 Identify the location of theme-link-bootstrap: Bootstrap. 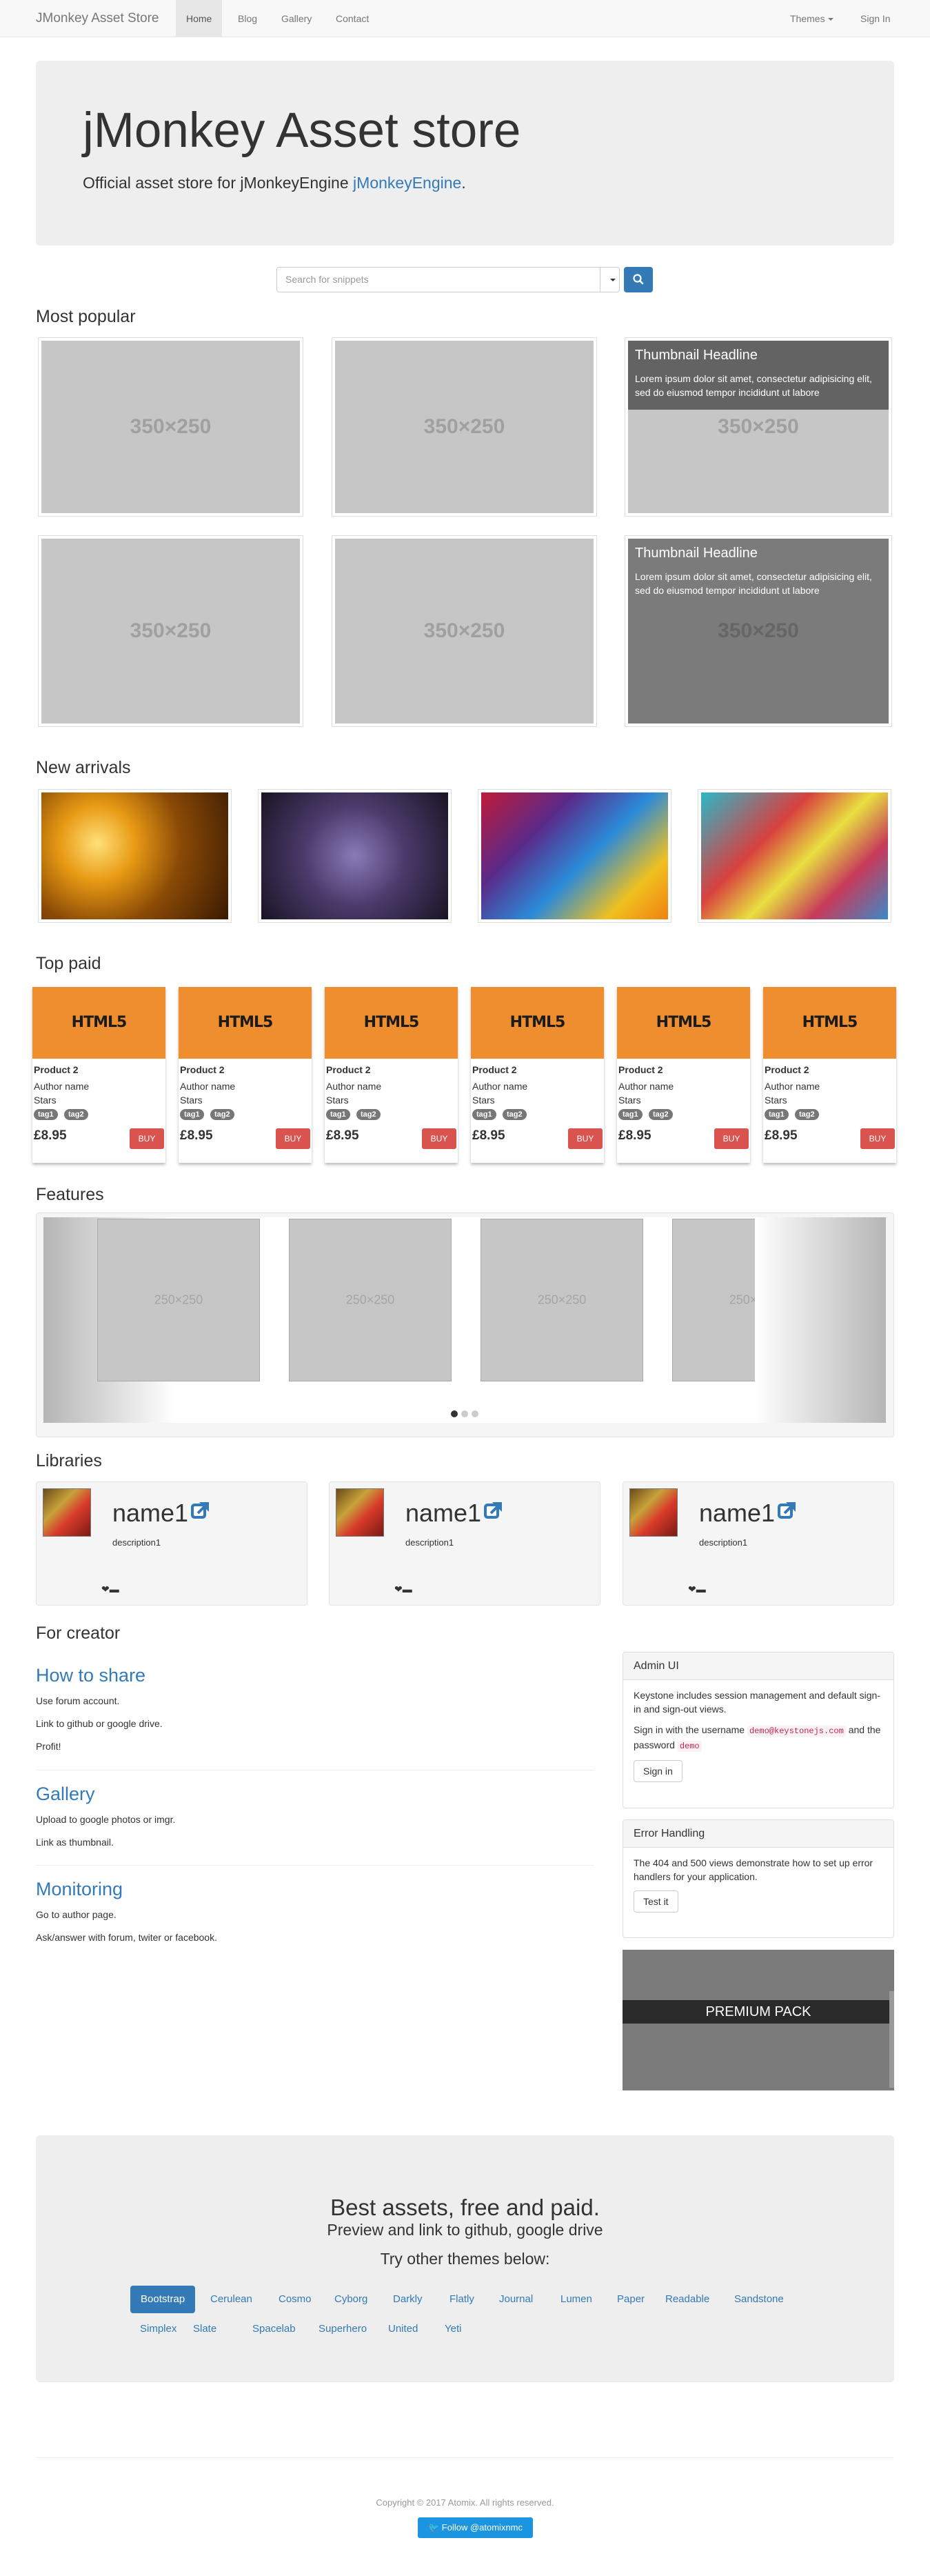
(163, 2299).